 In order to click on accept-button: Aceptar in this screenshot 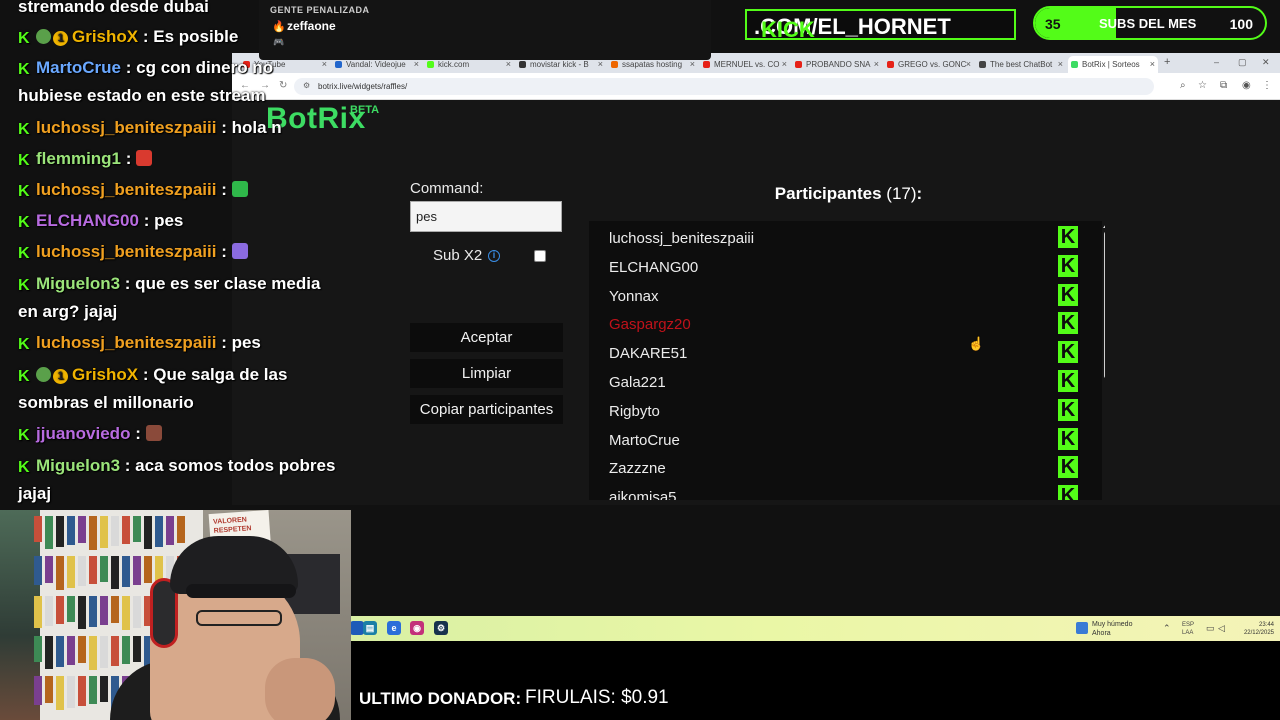, I will do `click(486, 337)`.